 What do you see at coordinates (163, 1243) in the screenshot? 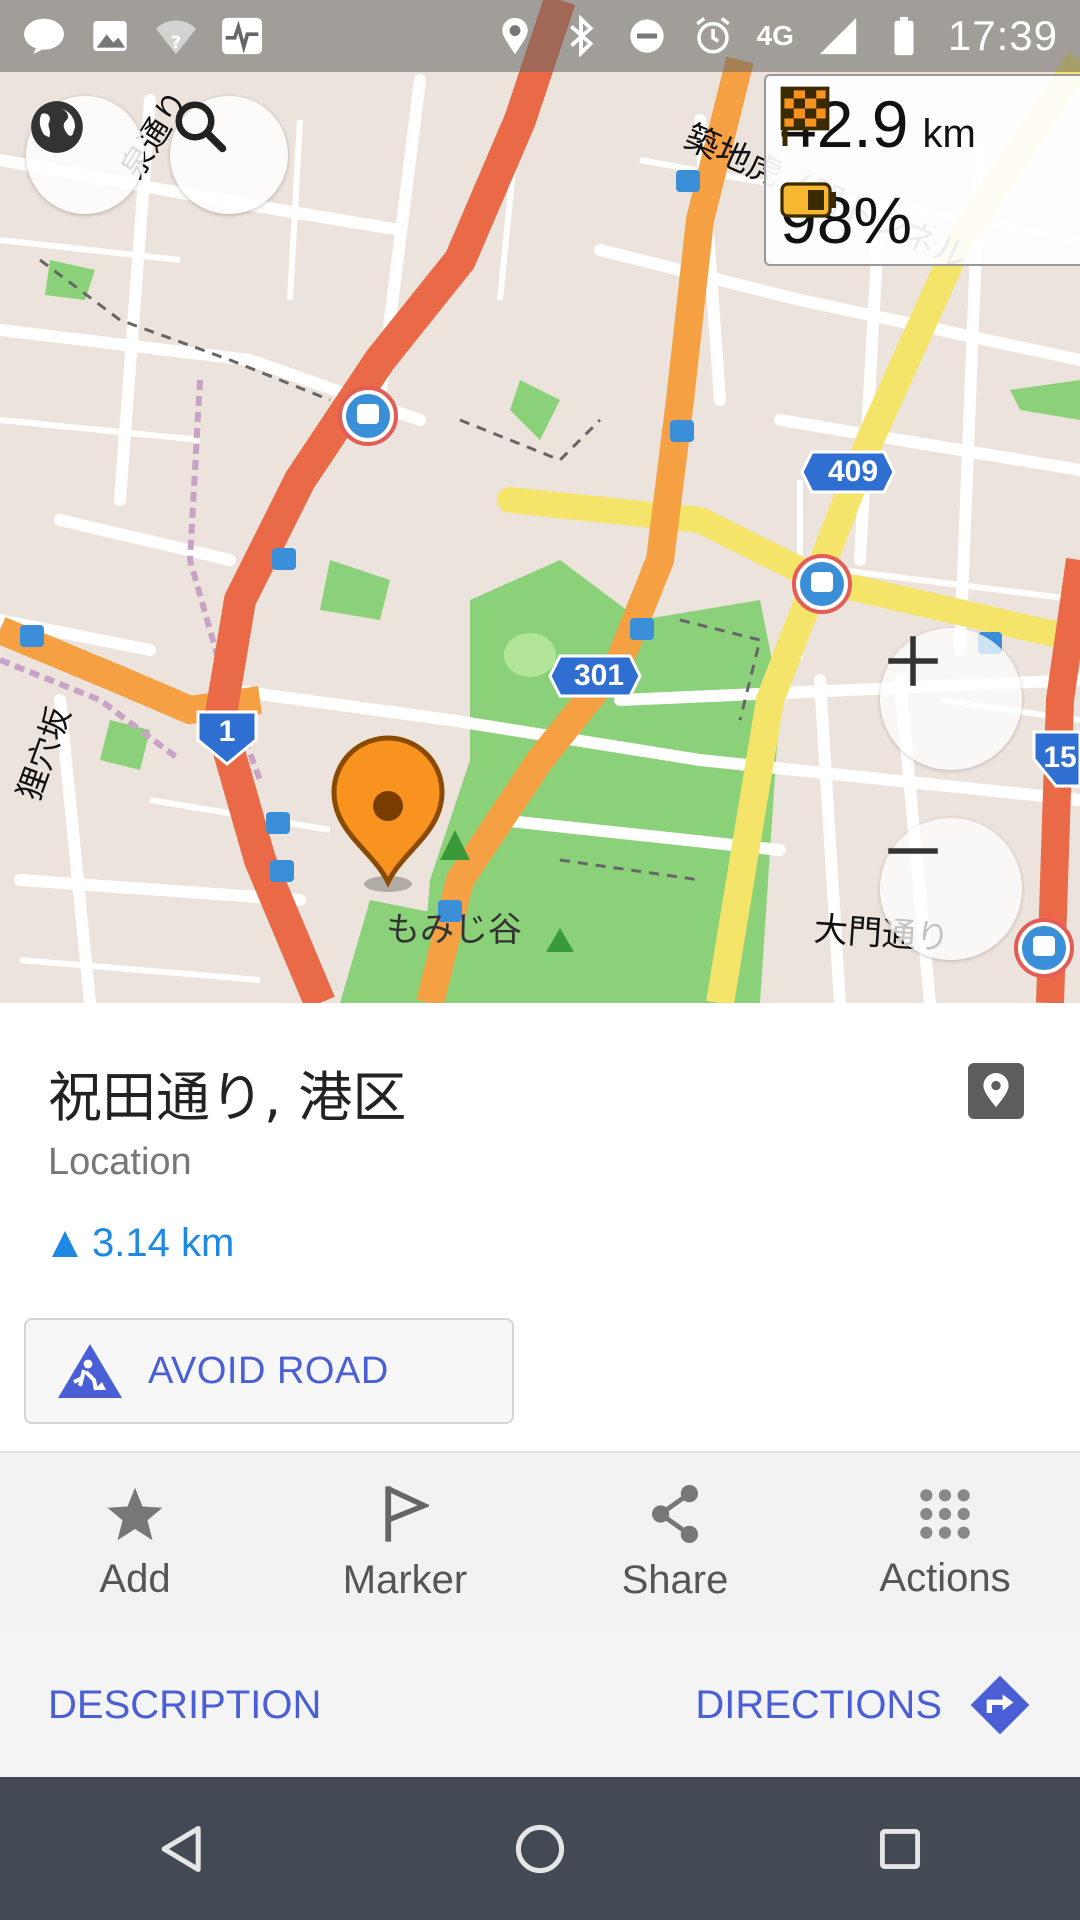
I see `place-distance-value: 3.14 km` at bounding box center [163, 1243].